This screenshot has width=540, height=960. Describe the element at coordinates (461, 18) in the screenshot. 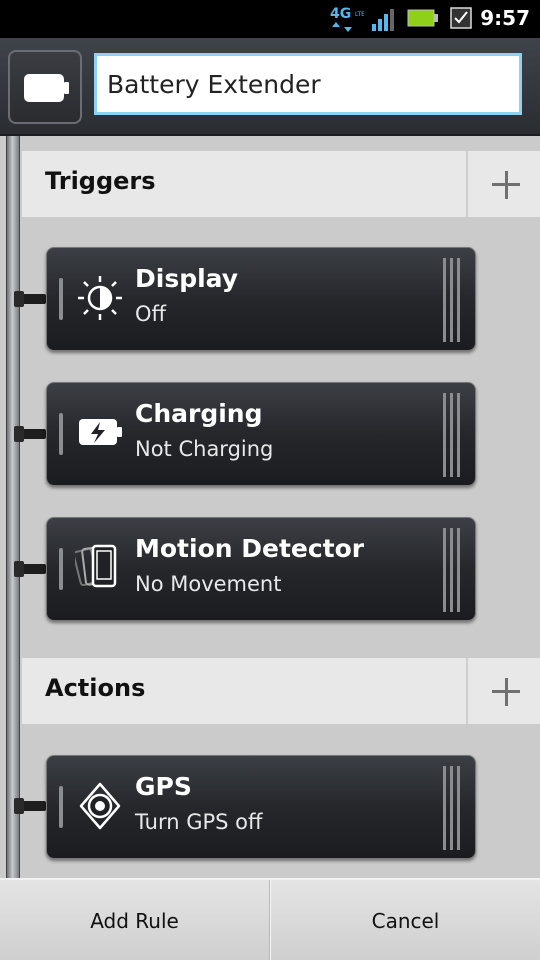

I see `task-check-icon` at that location.